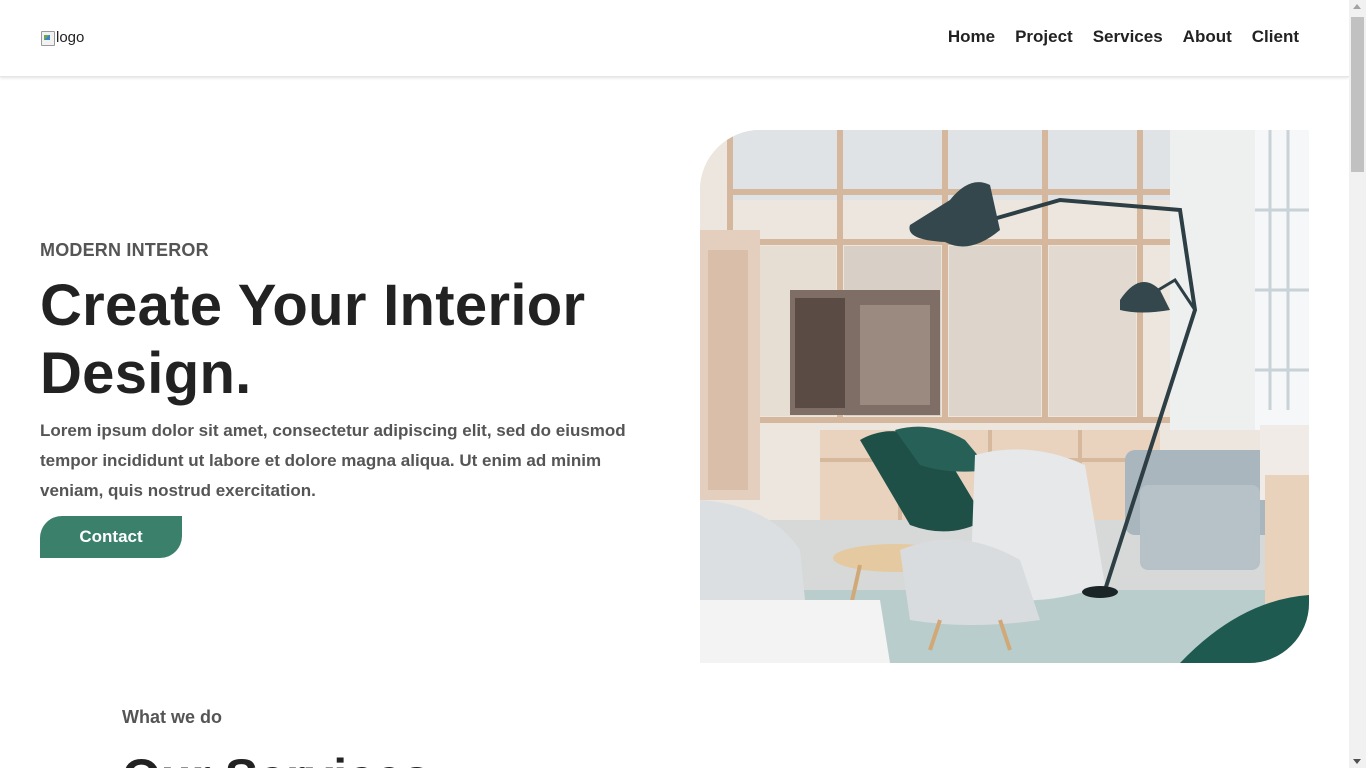 The image size is (1366, 768). I want to click on main-nav: Home Project Services About Client, so click(1123, 37).